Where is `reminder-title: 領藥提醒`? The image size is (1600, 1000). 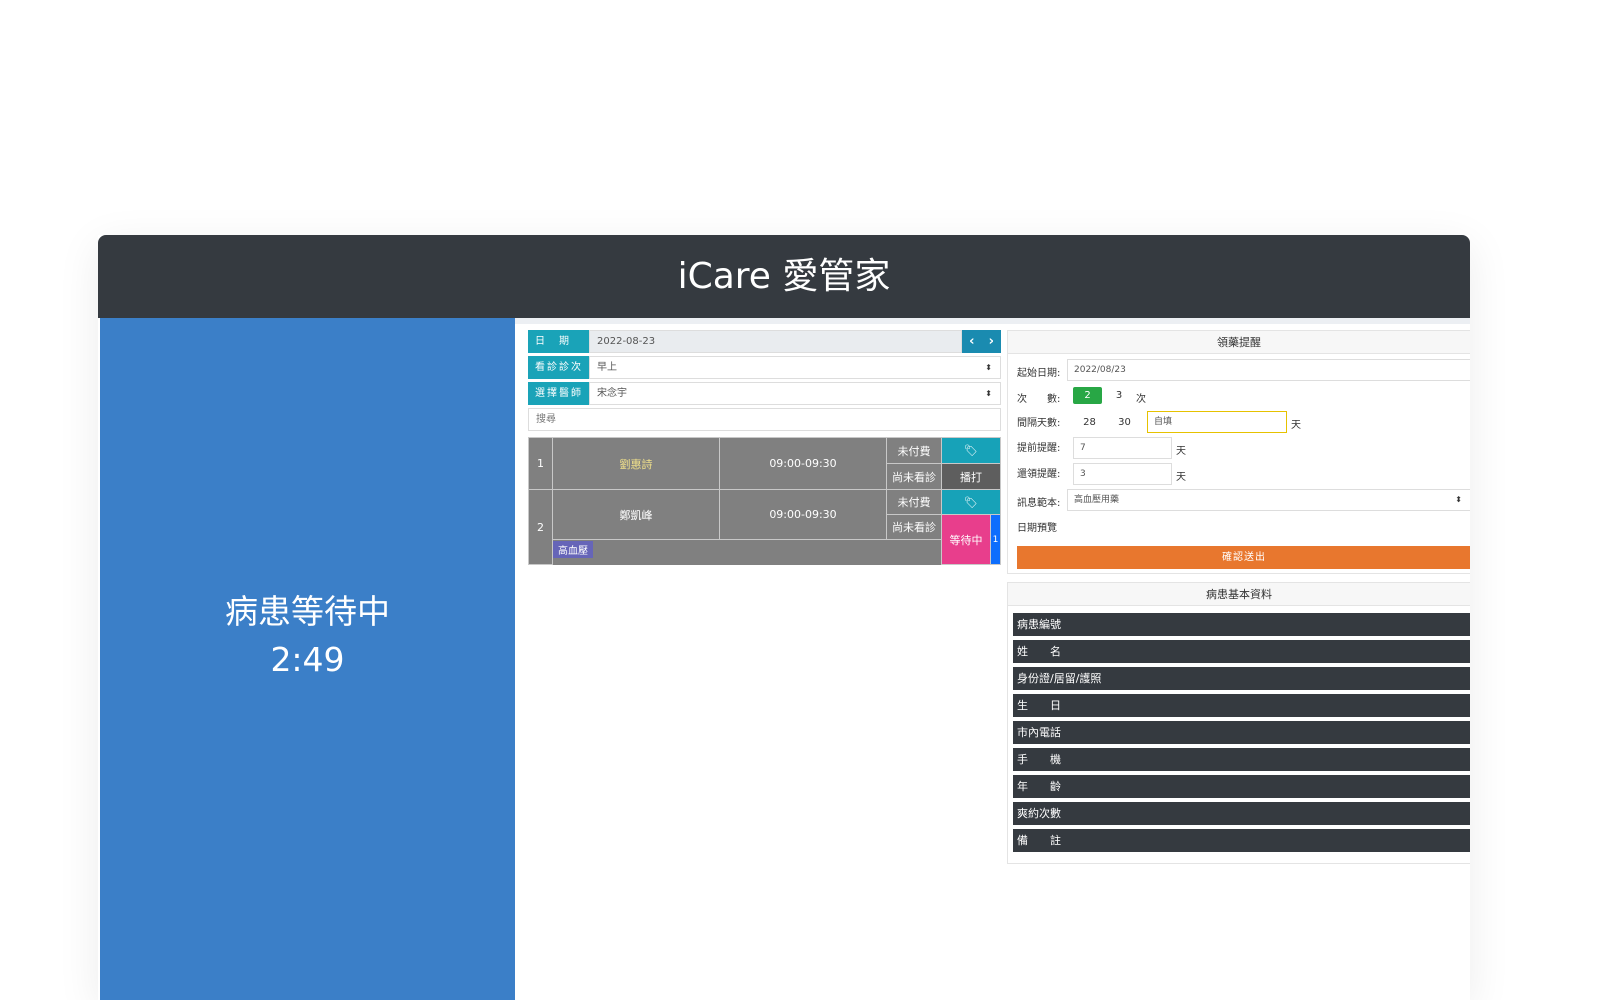
reminder-title: 領藥提醒 is located at coordinates (1239, 342).